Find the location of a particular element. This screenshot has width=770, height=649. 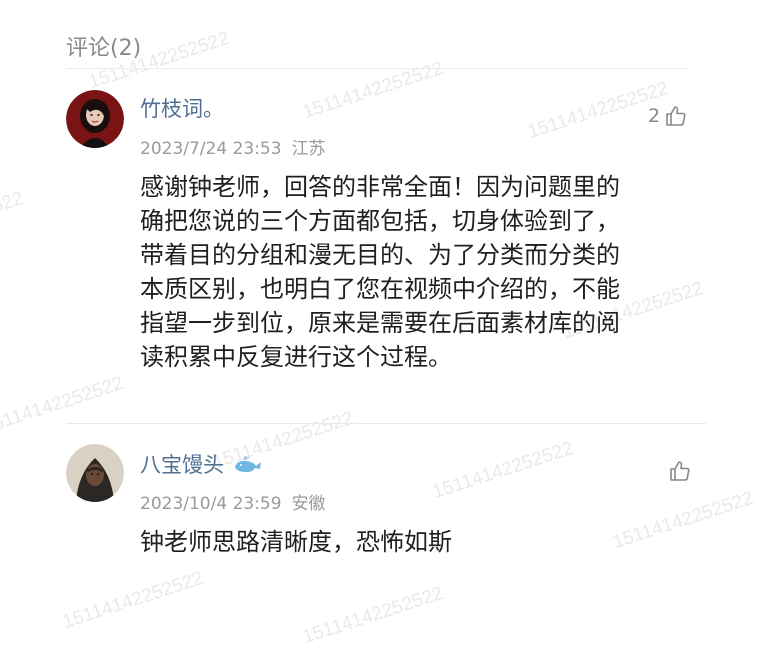

username: 竹枝词。 is located at coordinates (182, 108).